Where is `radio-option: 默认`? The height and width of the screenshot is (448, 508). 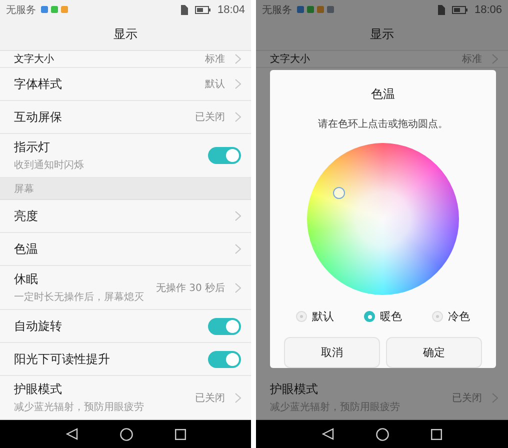
radio-option: 默认 is located at coordinates (315, 316).